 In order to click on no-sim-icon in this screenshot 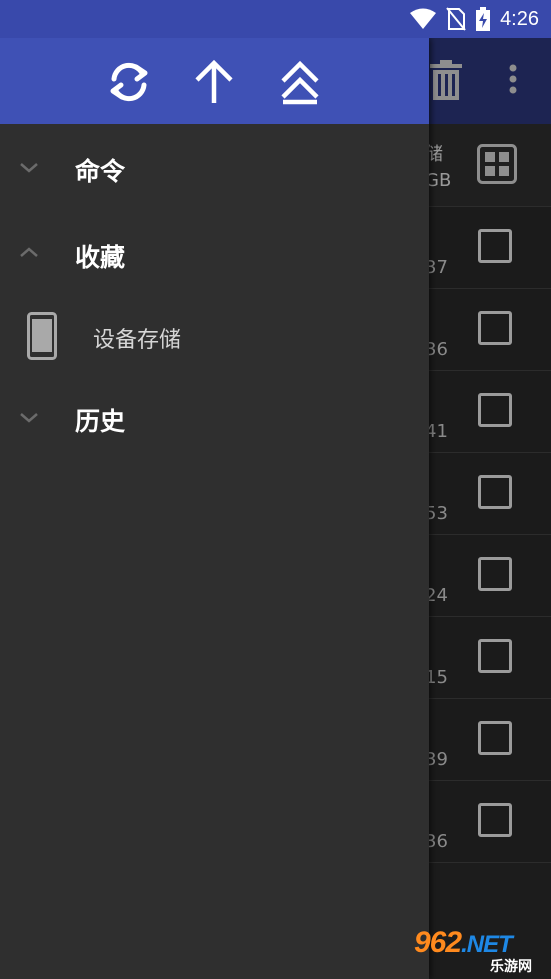, I will do `click(456, 19)`.